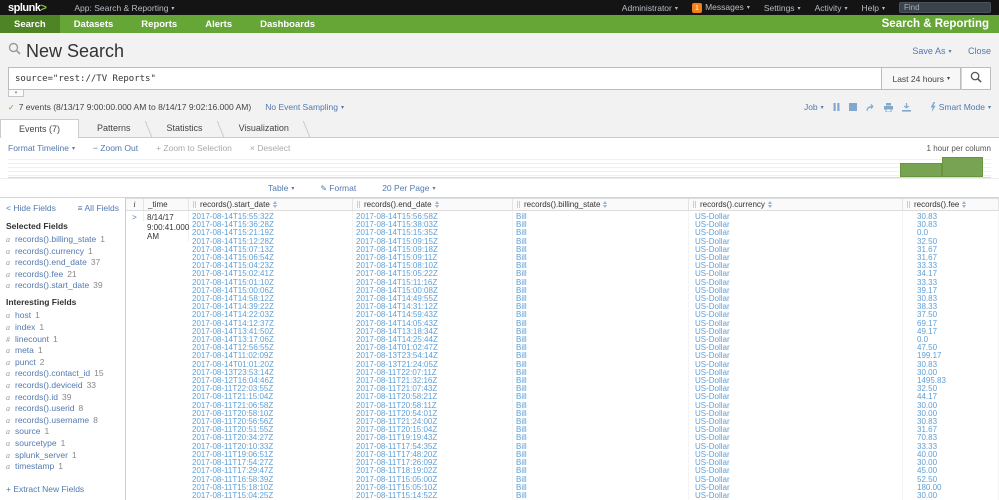 Image resolution: width=999 pixels, height=500 pixels. I want to click on all-fields-button: All Fields, so click(98, 208).